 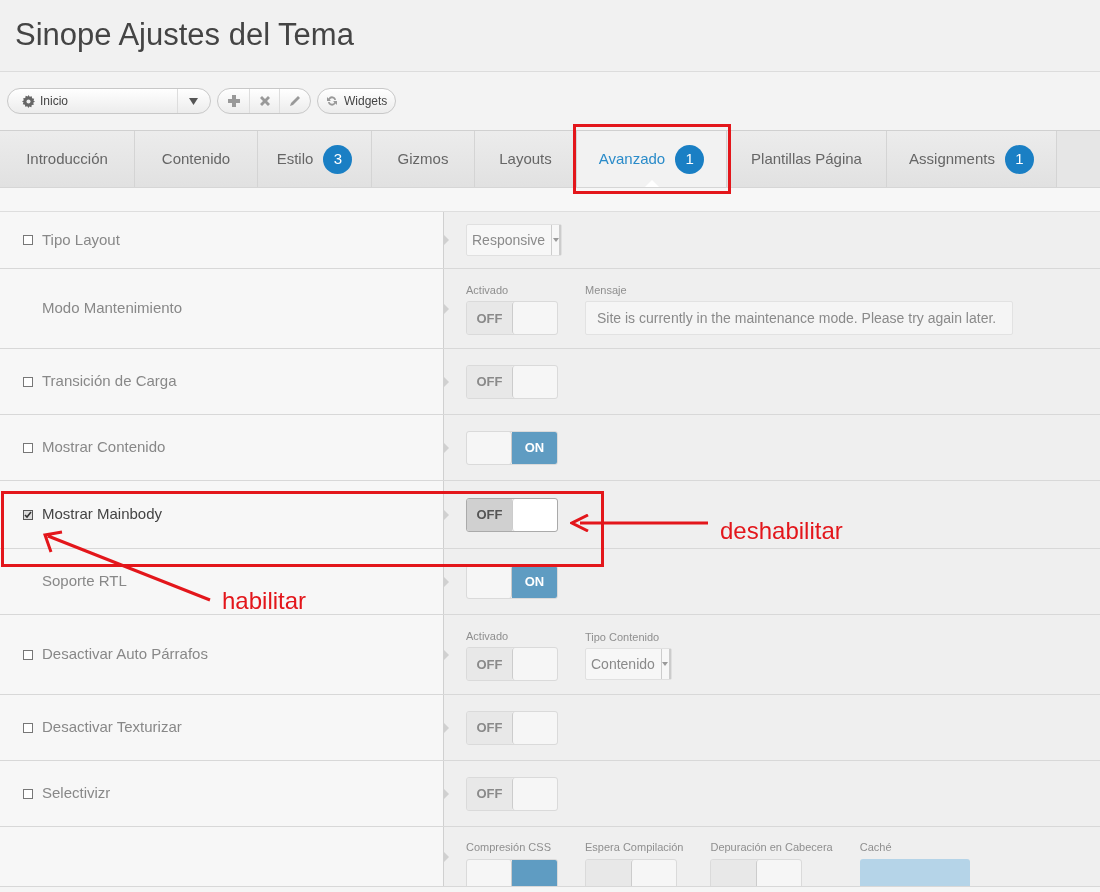 What do you see at coordinates (184, 35) in the screenshot?
I see `page-title: Sinope Ajustes del Tema` at bounding box center [184, 35].